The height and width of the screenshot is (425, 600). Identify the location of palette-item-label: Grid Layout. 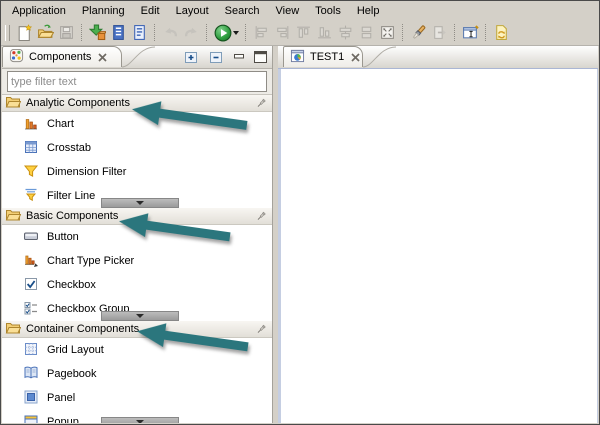
(75, 350).